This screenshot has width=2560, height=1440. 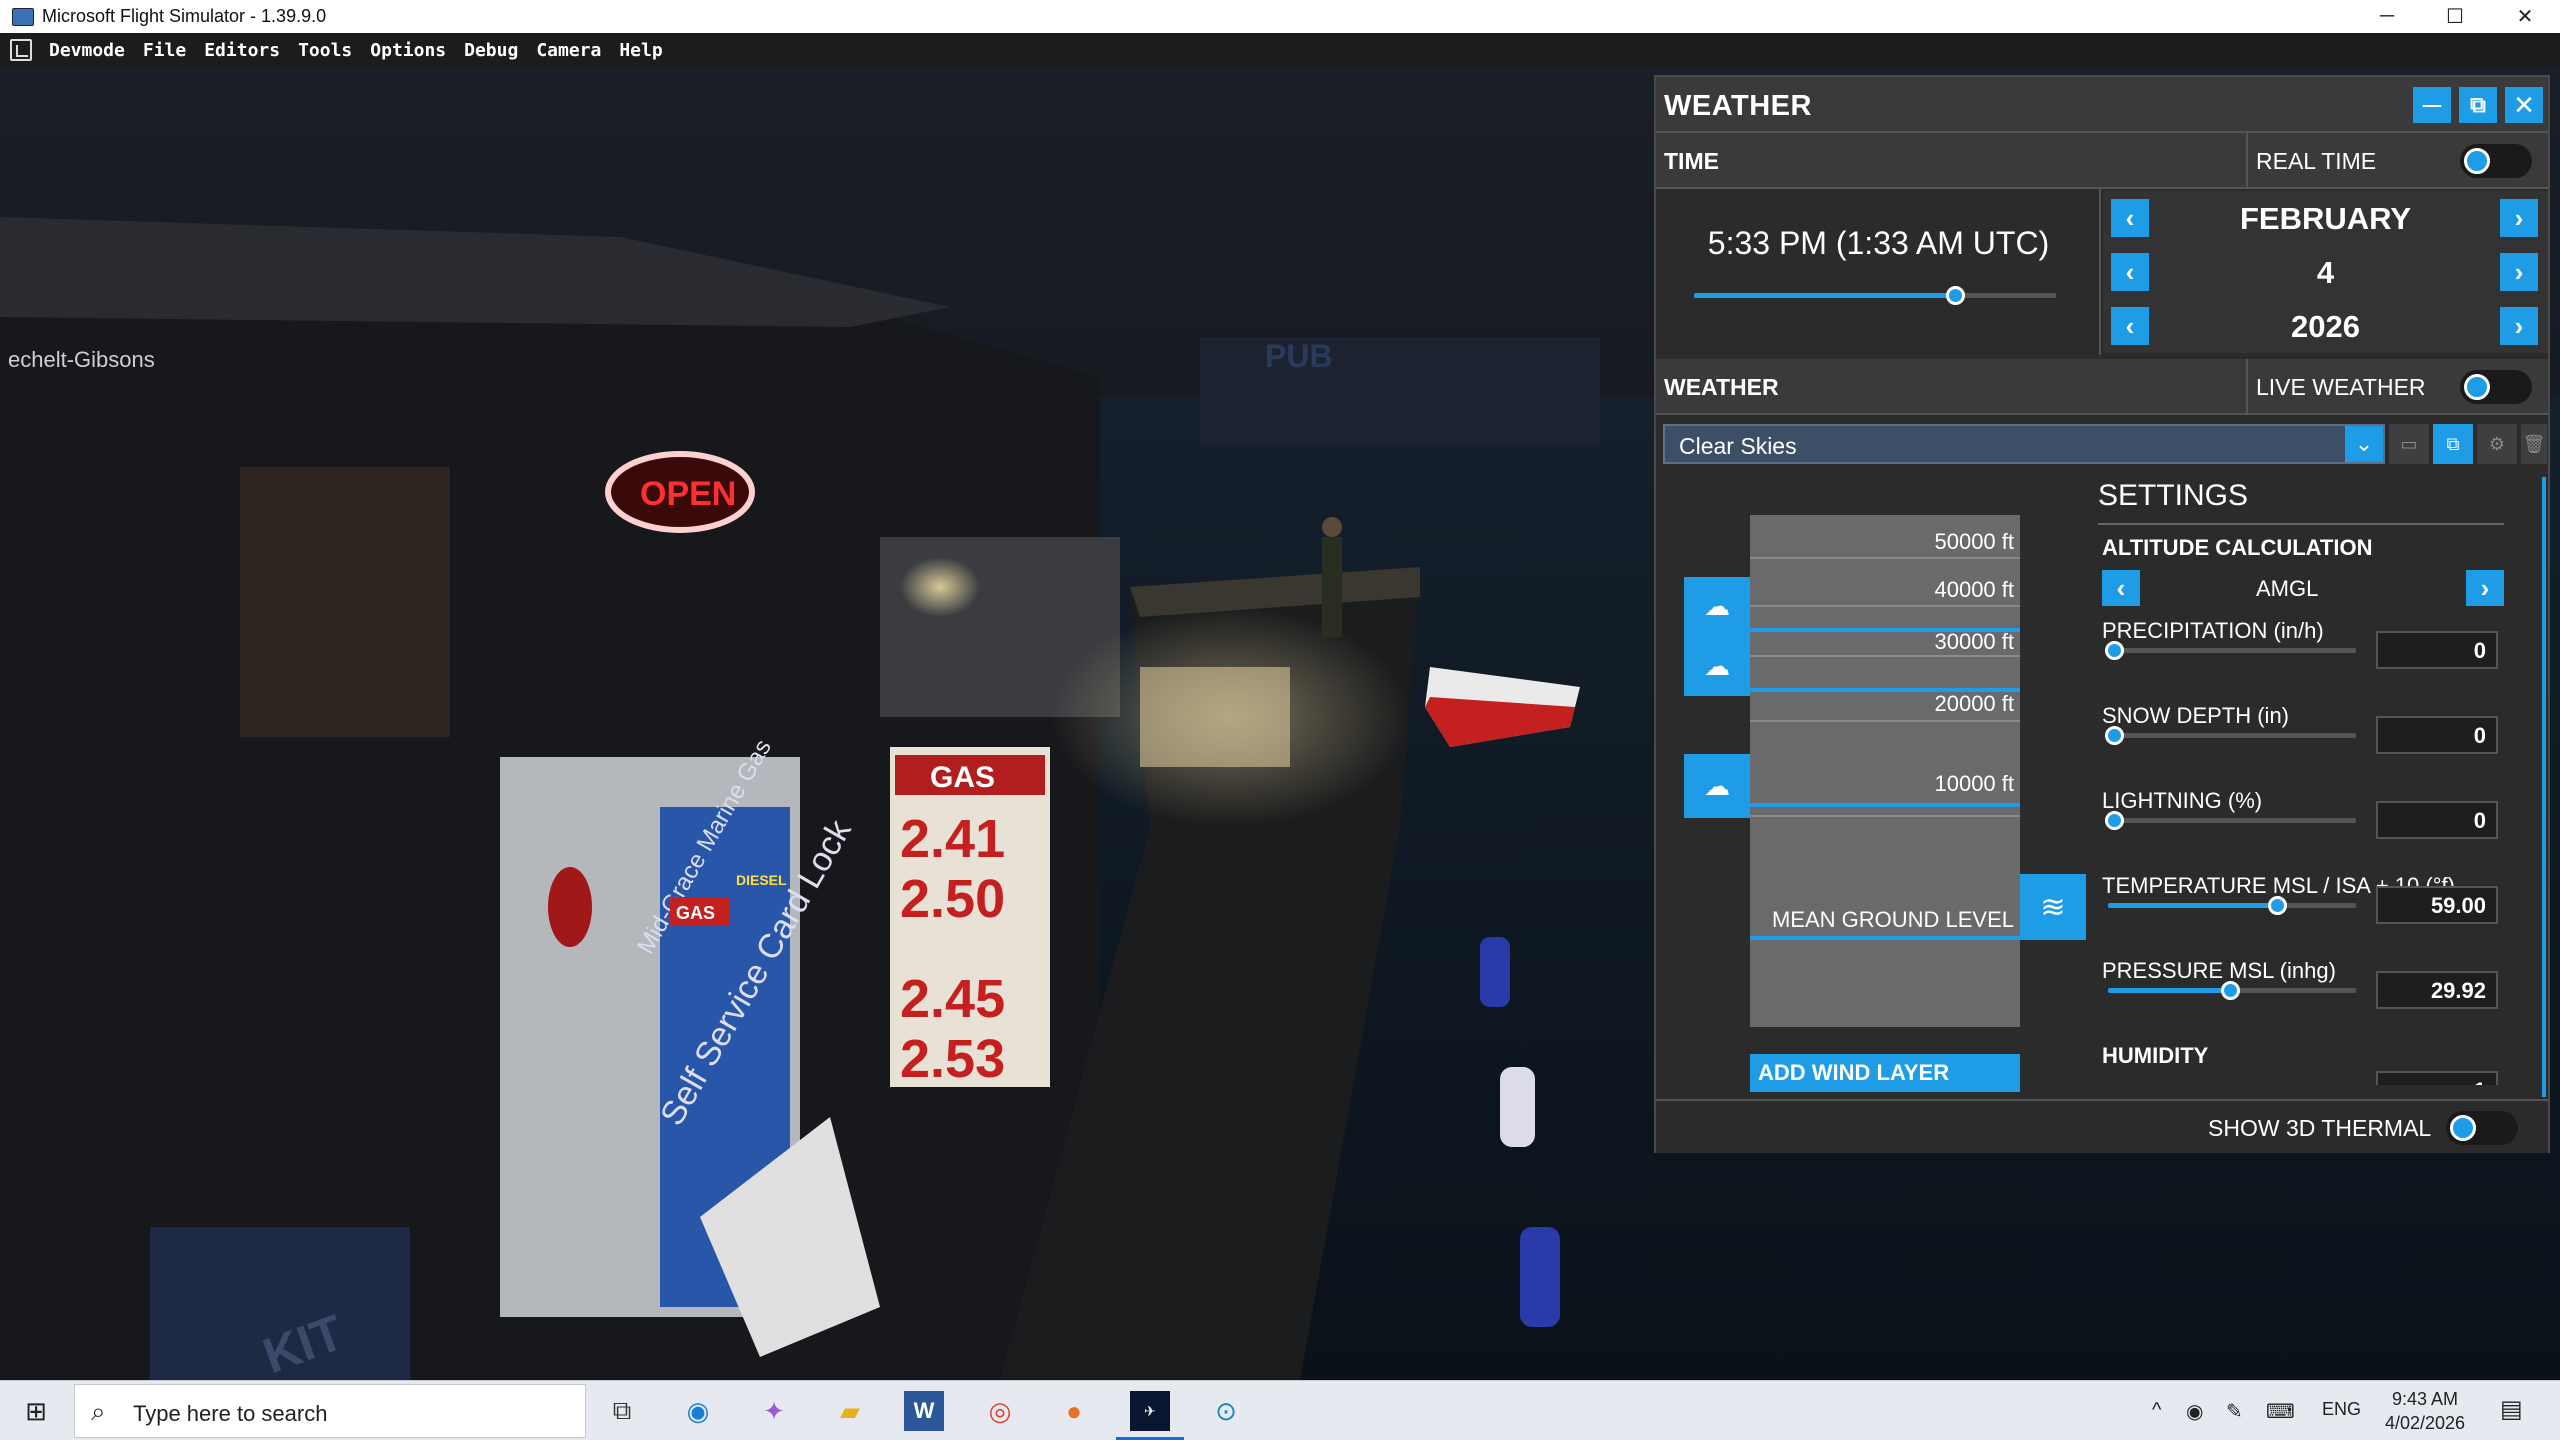 I want to click on altitude-calc-next-button: ›, so click(x=2485, y=588).